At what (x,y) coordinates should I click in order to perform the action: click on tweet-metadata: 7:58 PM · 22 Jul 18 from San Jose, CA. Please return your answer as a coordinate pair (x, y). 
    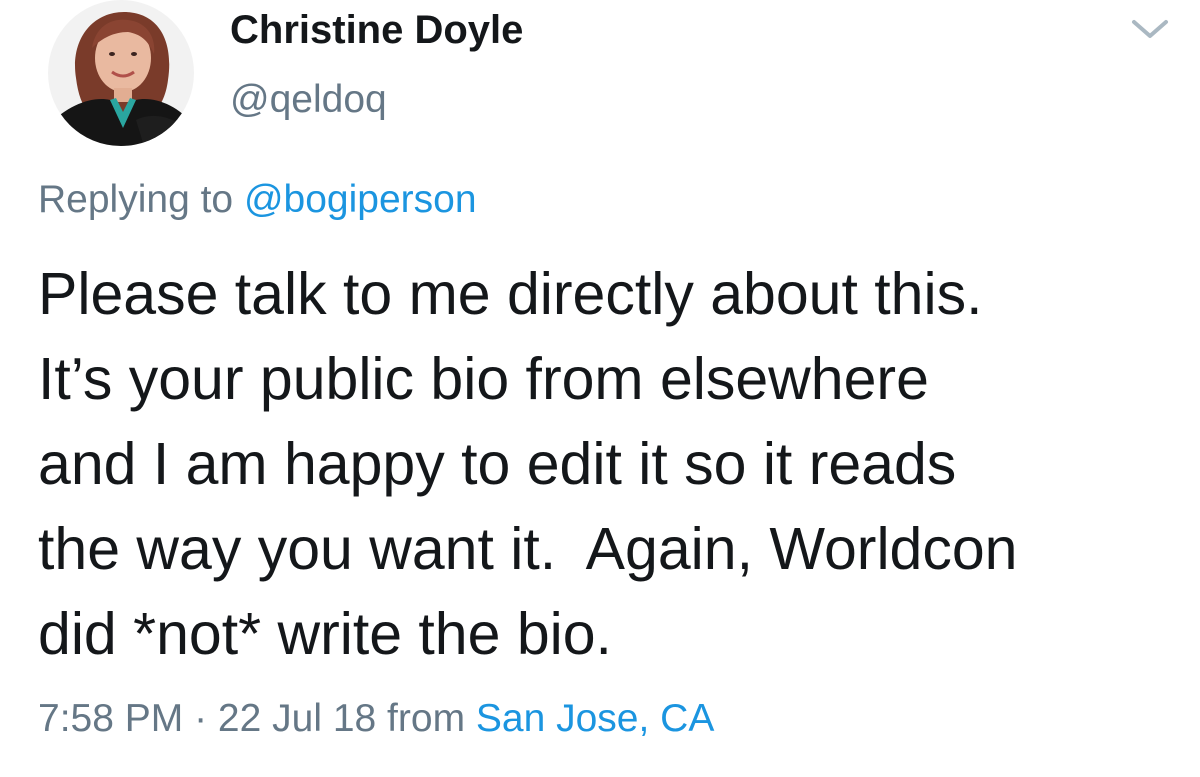
    Looking at the image, I should click on (376, 719).